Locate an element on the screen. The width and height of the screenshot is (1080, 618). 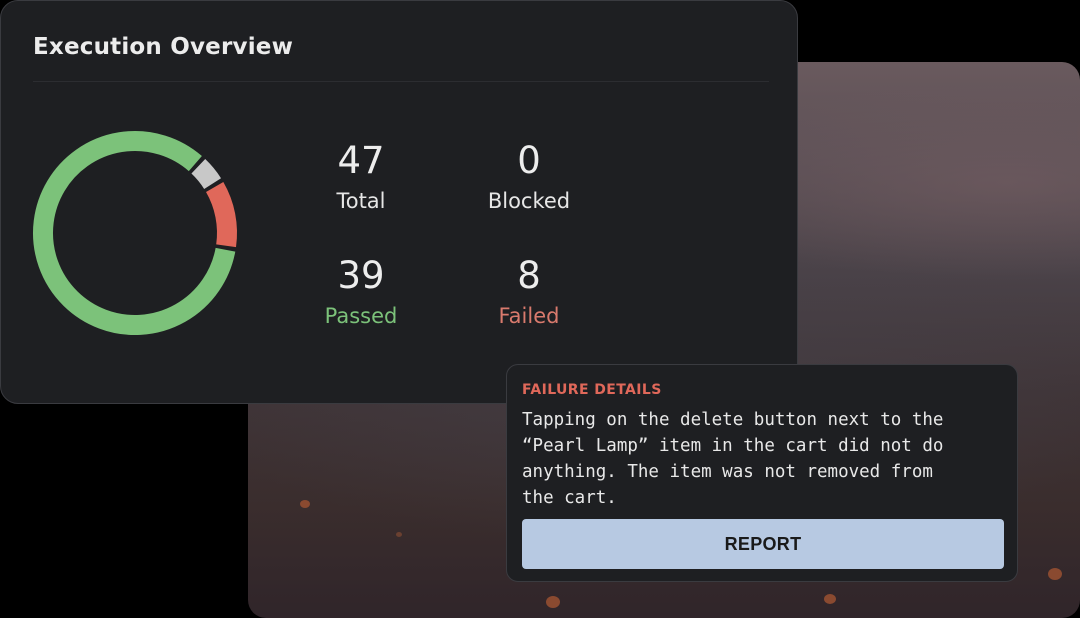
stat-total: 47 Total is located at coordinates (361, 176).